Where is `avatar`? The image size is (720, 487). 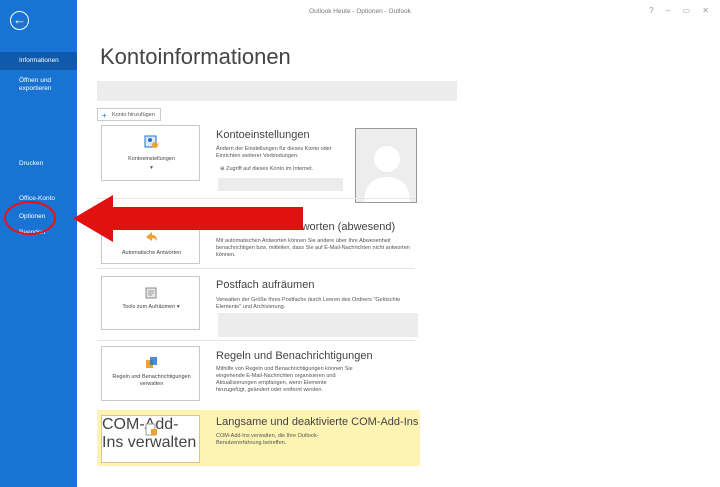
avatar is located at coordinates (386, 165).